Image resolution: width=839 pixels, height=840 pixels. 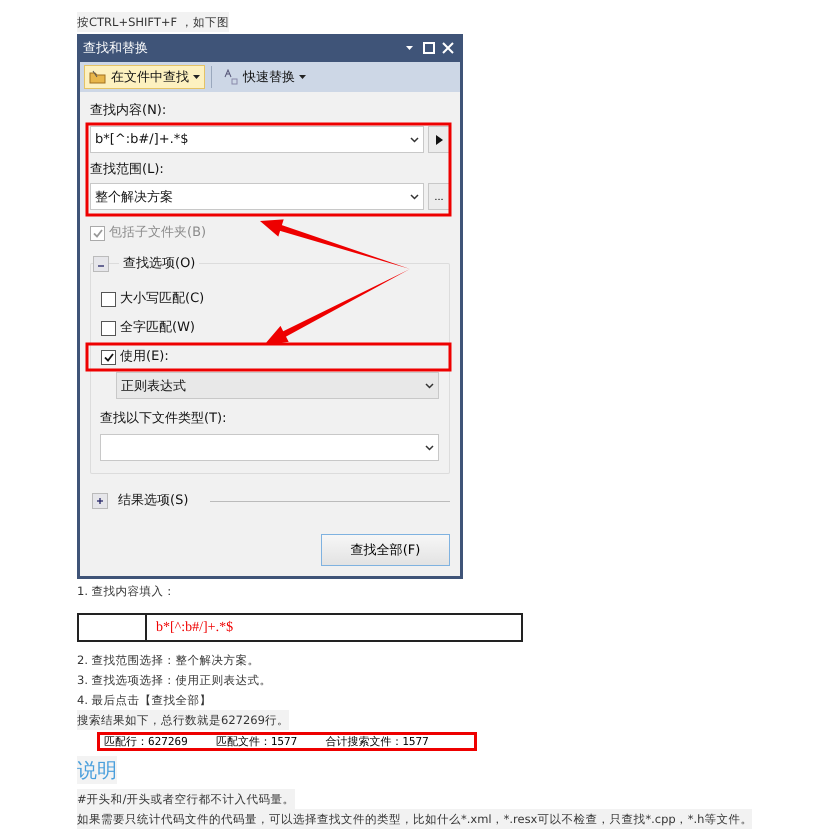 I want to click on intro-text: 按CTRL+SHIFT+F ，如下图, so click(x=153, y=22).